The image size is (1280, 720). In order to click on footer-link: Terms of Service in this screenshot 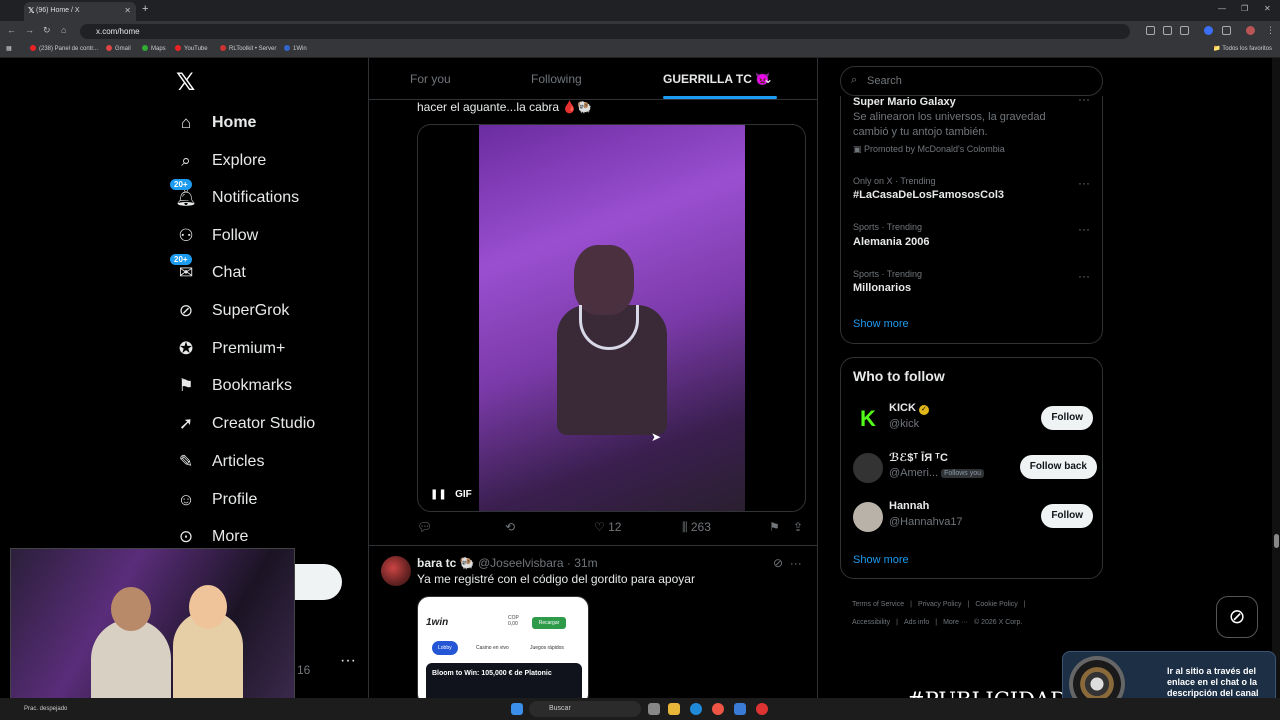, I will do `click(878, 604)`.